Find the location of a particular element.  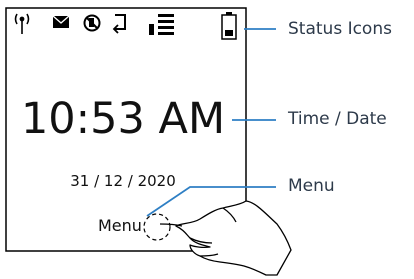

callout-label-menu: Menu is located at coordinates (311, 186).